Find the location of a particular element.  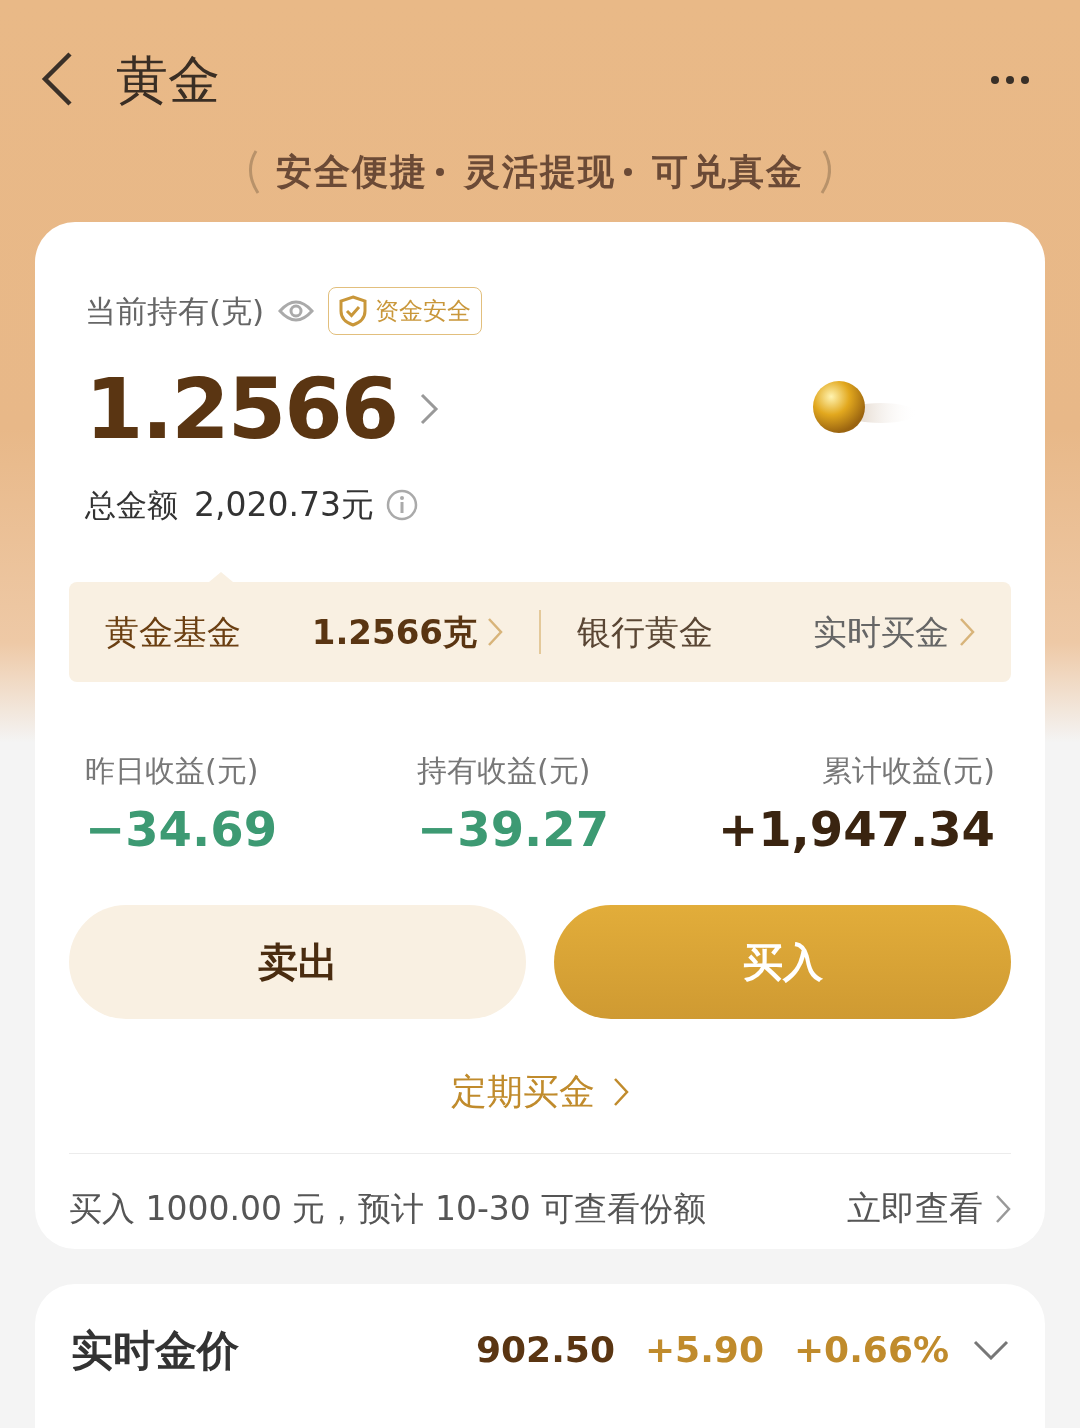

more-icon is located at coordinates (1010, 80).